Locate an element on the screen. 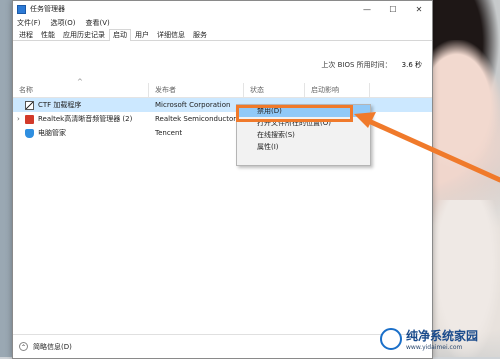  menu-options: 选项(O) is located at coordinates (63, 23).